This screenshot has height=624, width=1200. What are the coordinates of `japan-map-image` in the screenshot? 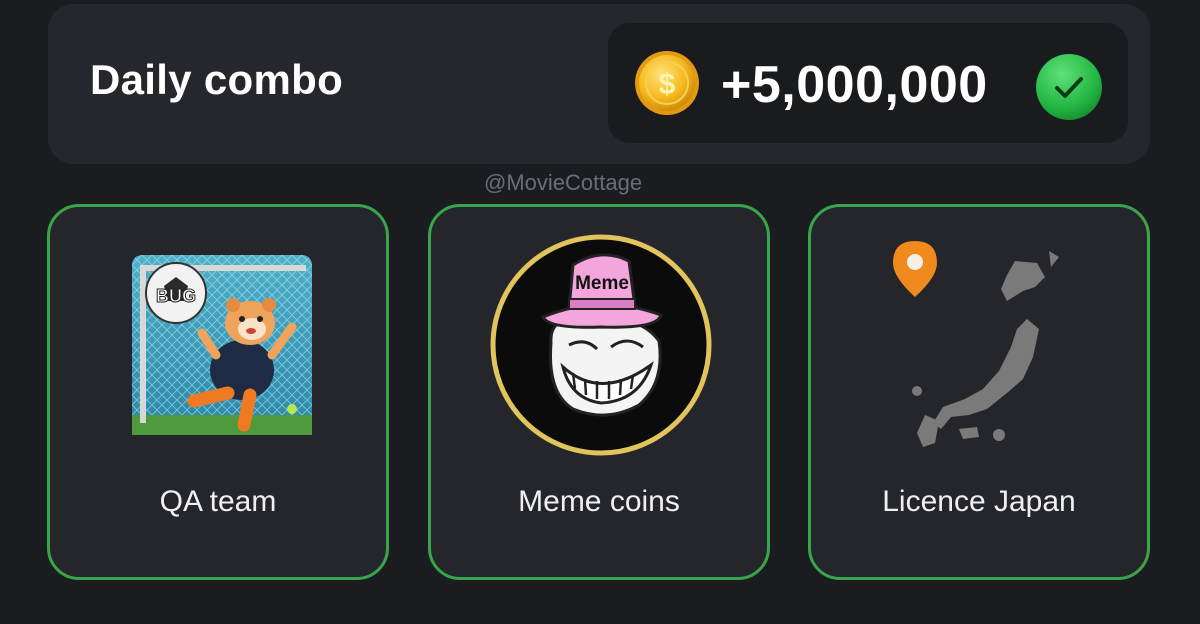 It's located at (976, 344).